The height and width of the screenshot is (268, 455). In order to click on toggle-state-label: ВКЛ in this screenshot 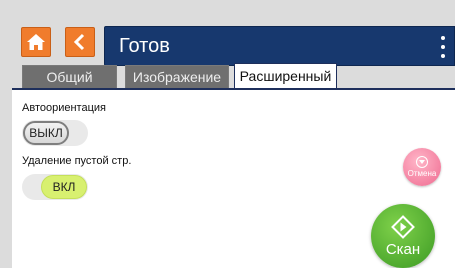, I will do `click(64, 187)`.